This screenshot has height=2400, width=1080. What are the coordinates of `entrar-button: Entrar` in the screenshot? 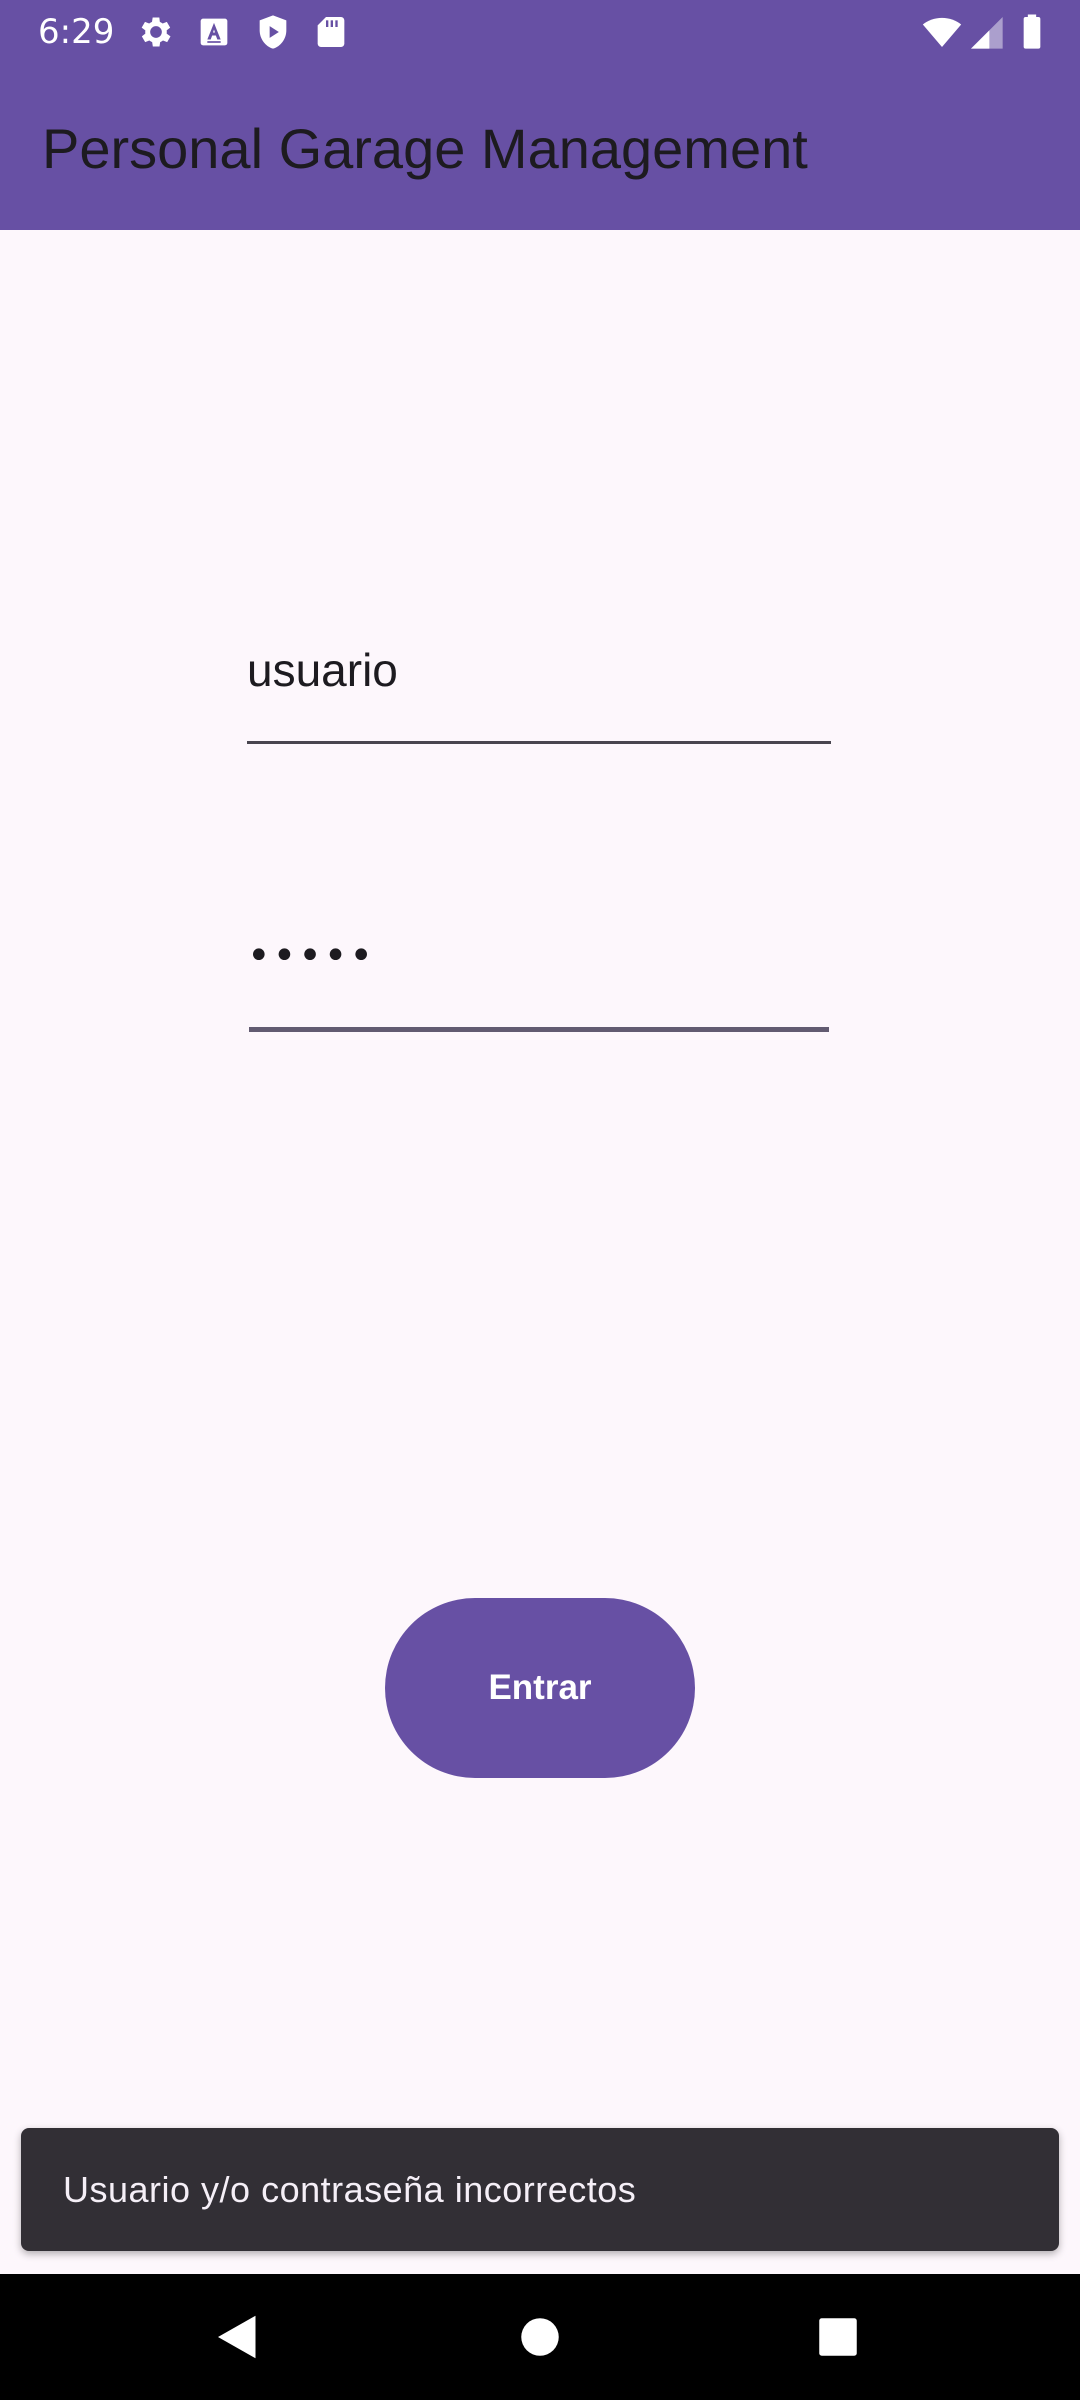 It's located at (540, 1688).